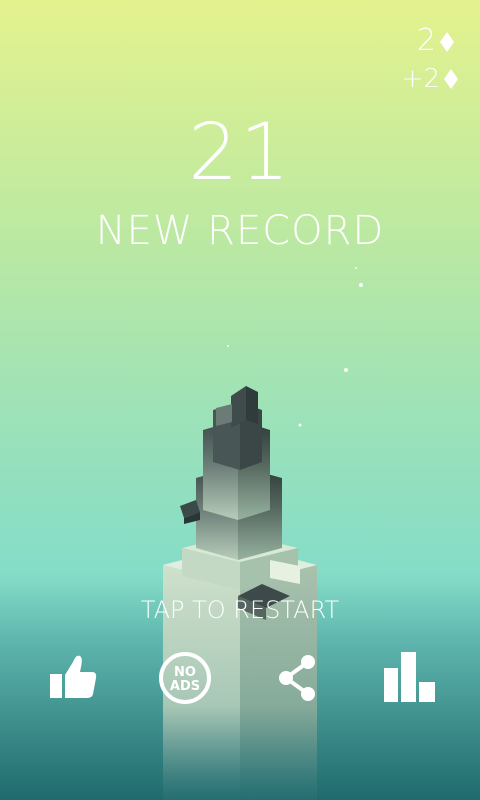 The height and width of the screenshot is (800, 480). I want to click on no-ads-icon: NO ADS, so click(185, 678).